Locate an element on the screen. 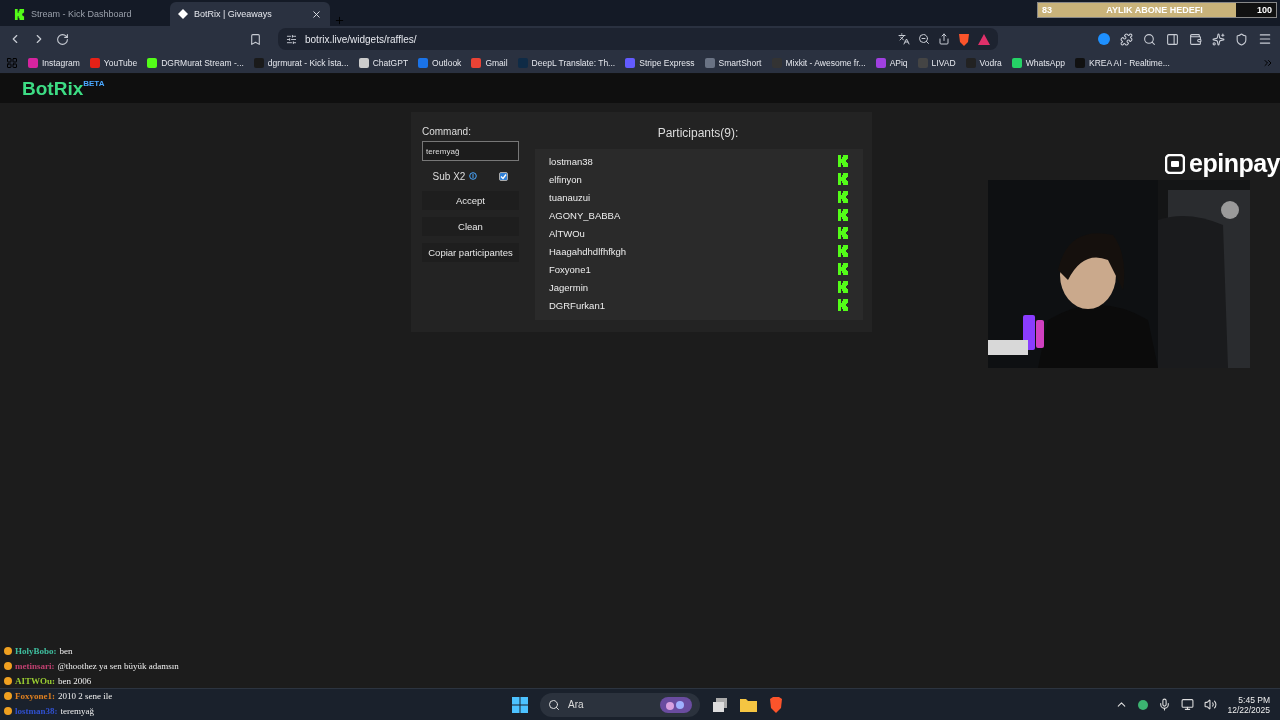  bookmark-link: ChatGPT is located at coordinates (383, 62).